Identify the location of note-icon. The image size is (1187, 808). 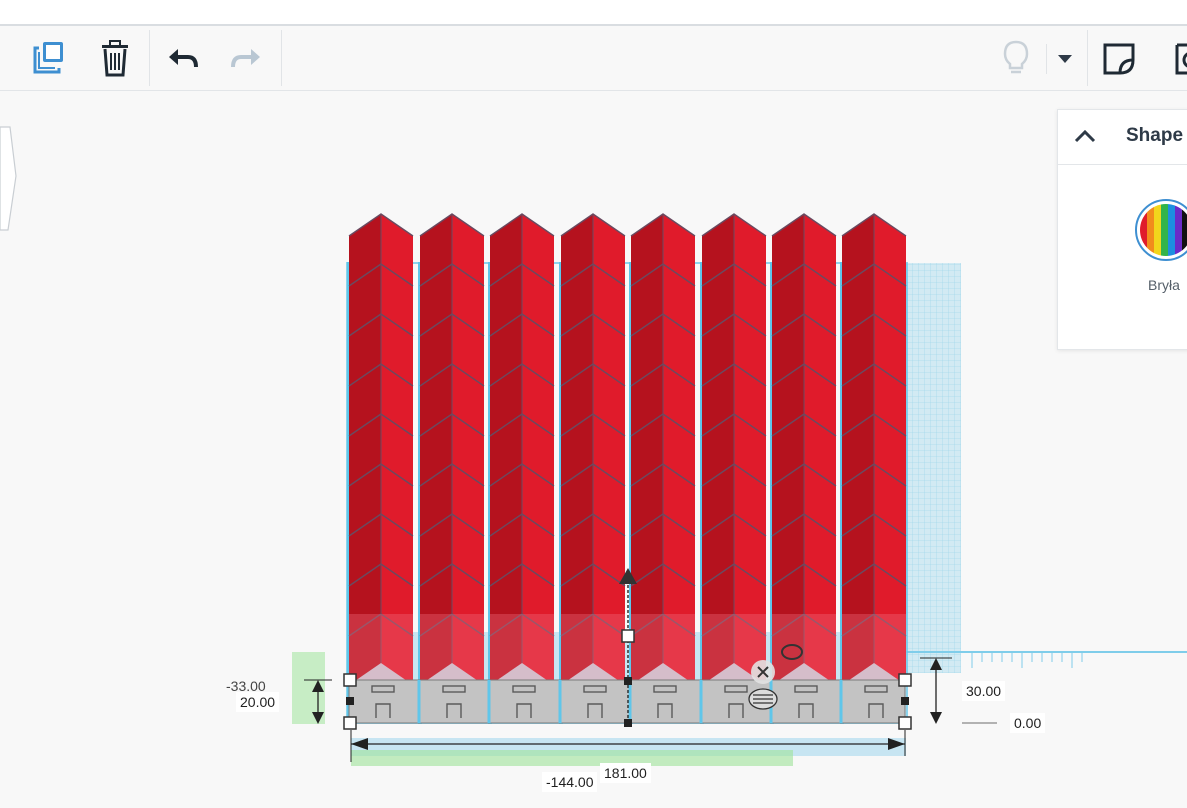
(1120, 58).